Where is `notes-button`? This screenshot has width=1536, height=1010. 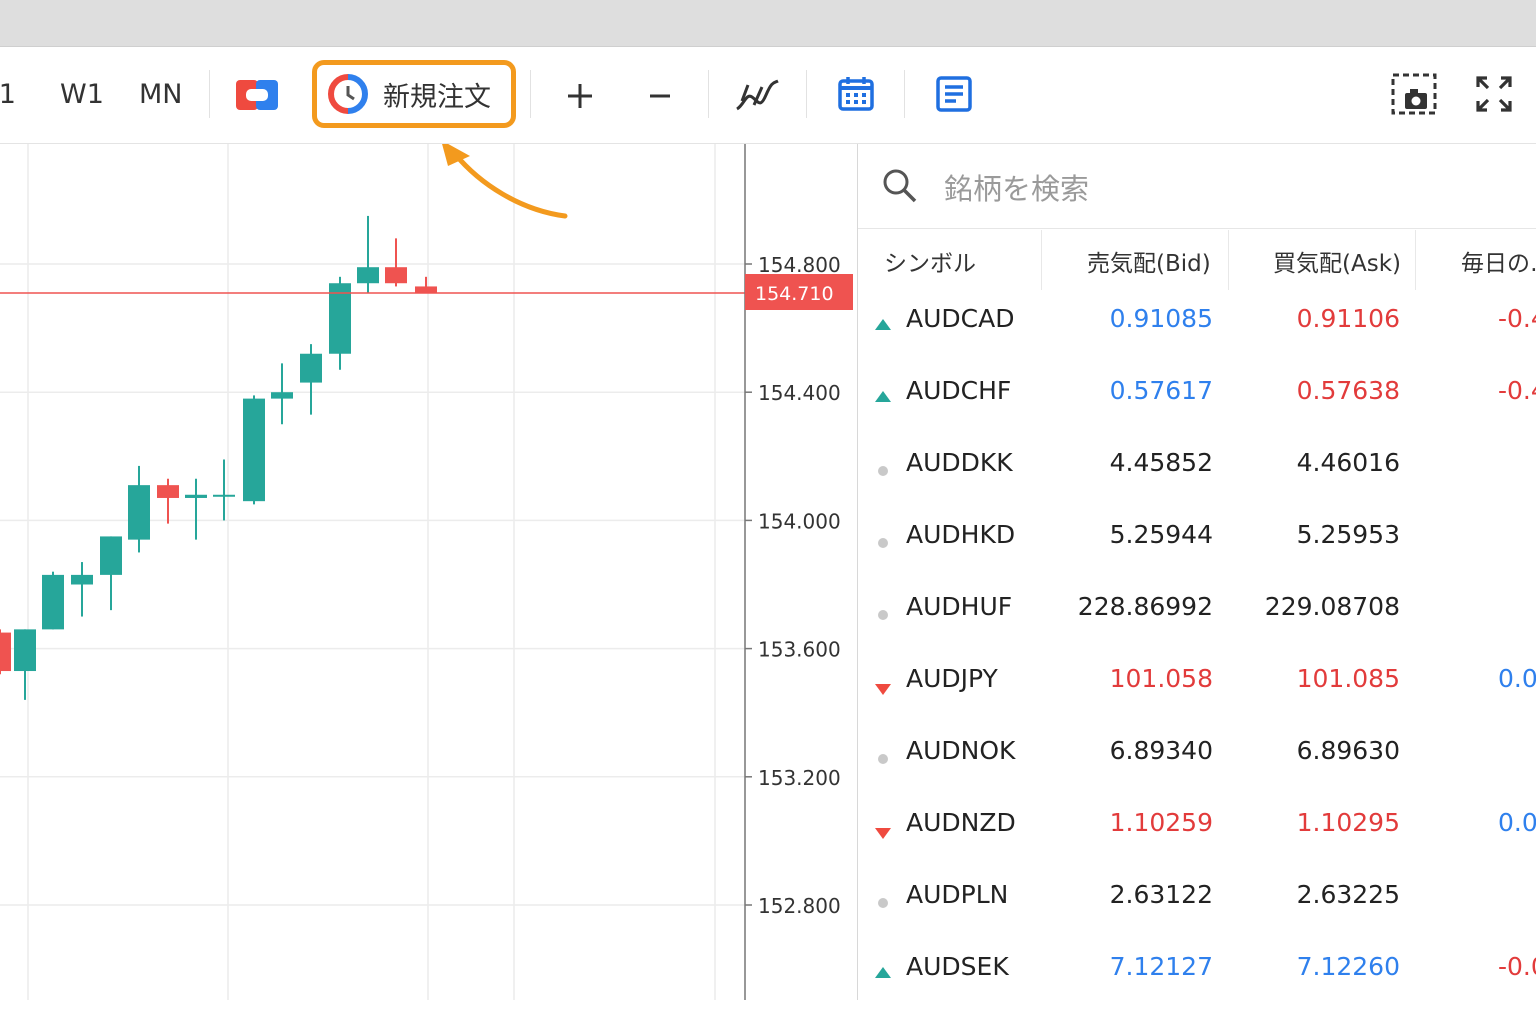
notes-button is located at coordinates (954, 94).